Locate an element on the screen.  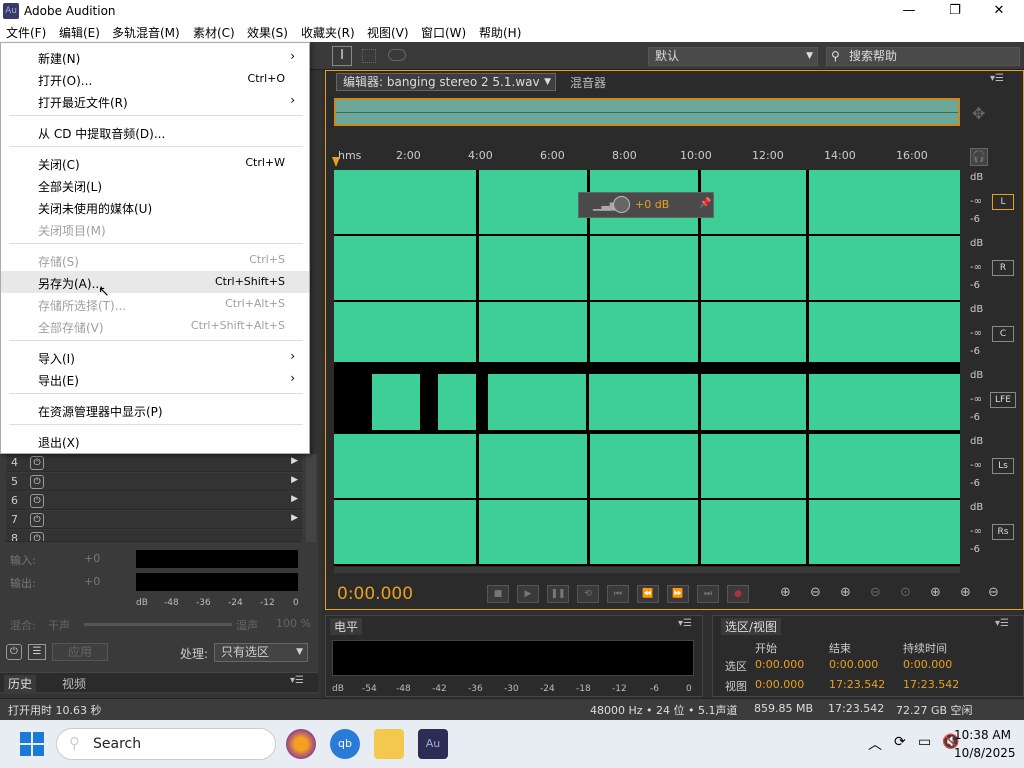
channel-label-r: R is located at coordinates (1003, 268).